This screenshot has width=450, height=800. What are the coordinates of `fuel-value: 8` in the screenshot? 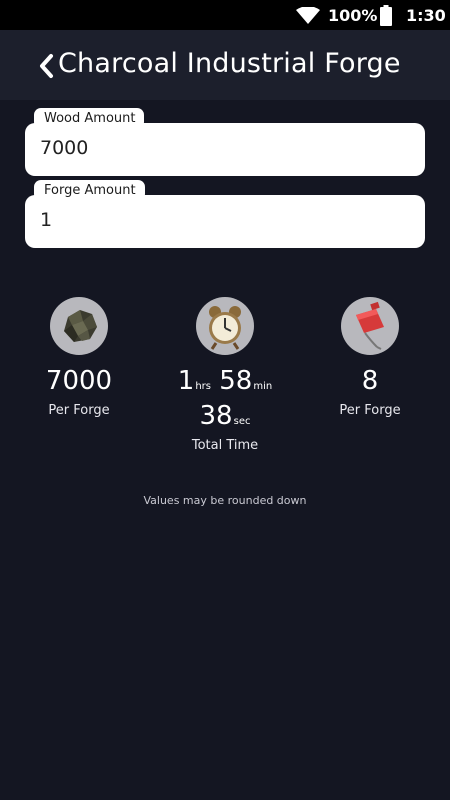 It's located at (370, 381).